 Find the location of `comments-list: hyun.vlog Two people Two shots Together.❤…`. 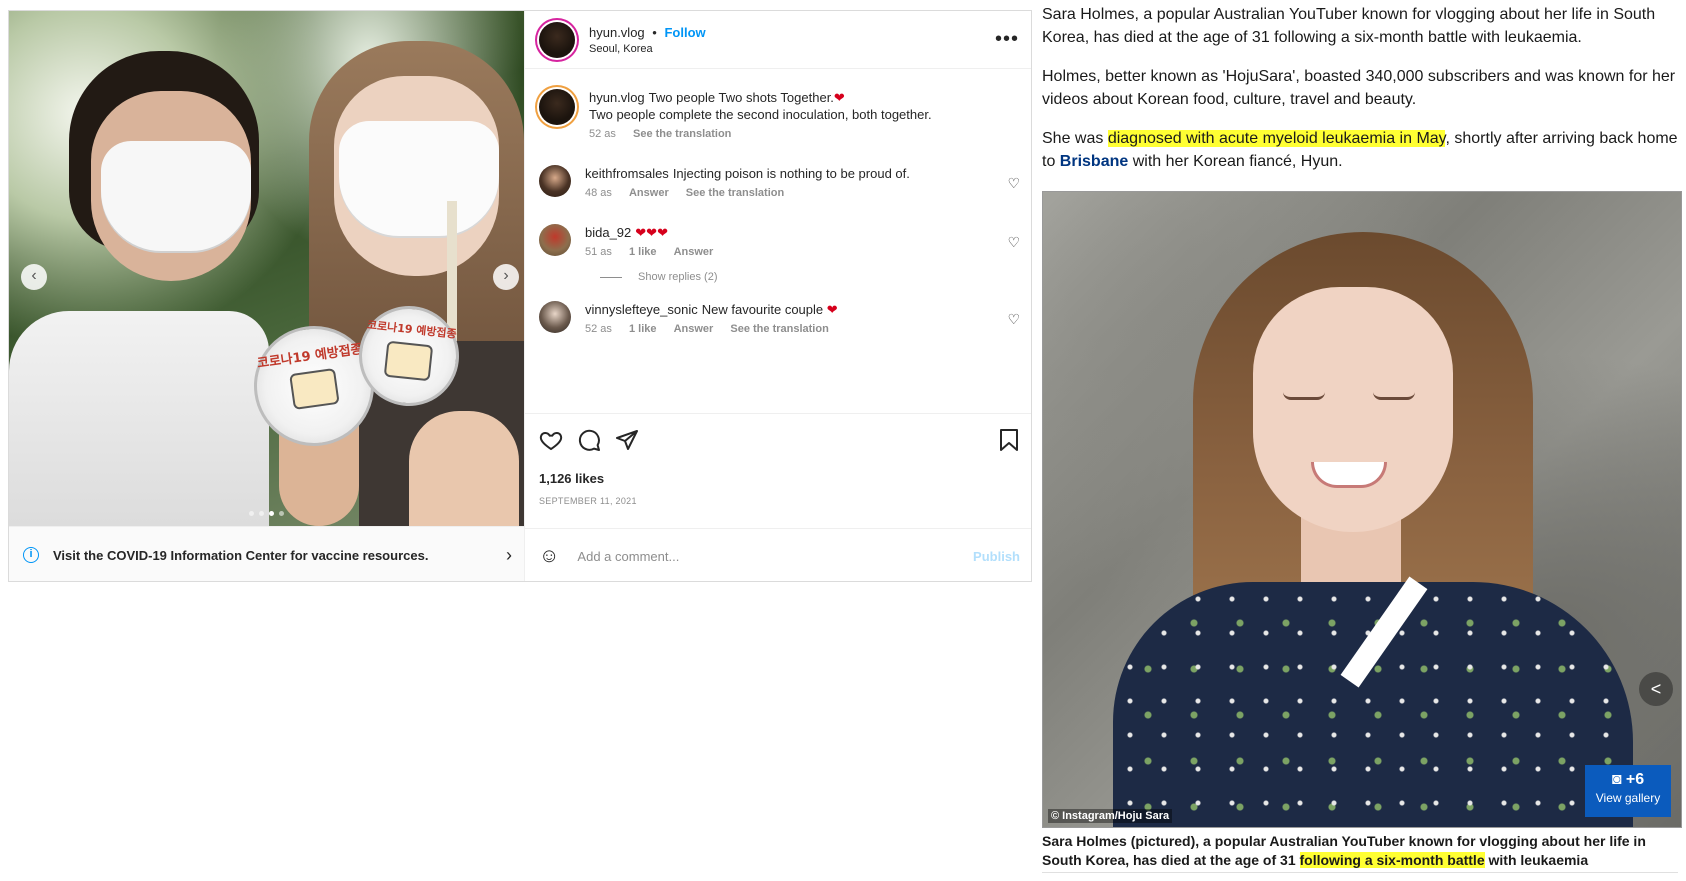

comments-list: hyun.vlog Two people Two shots Together.❤… is located at coordinates (778, 245).